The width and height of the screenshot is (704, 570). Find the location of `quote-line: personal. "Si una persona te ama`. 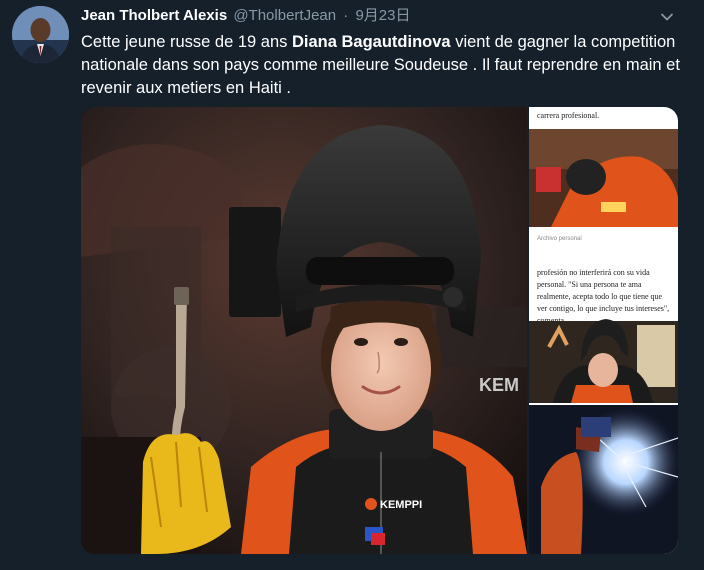

quote-line: personal. "Si una persona te ama is located at coordinates (589, 284).